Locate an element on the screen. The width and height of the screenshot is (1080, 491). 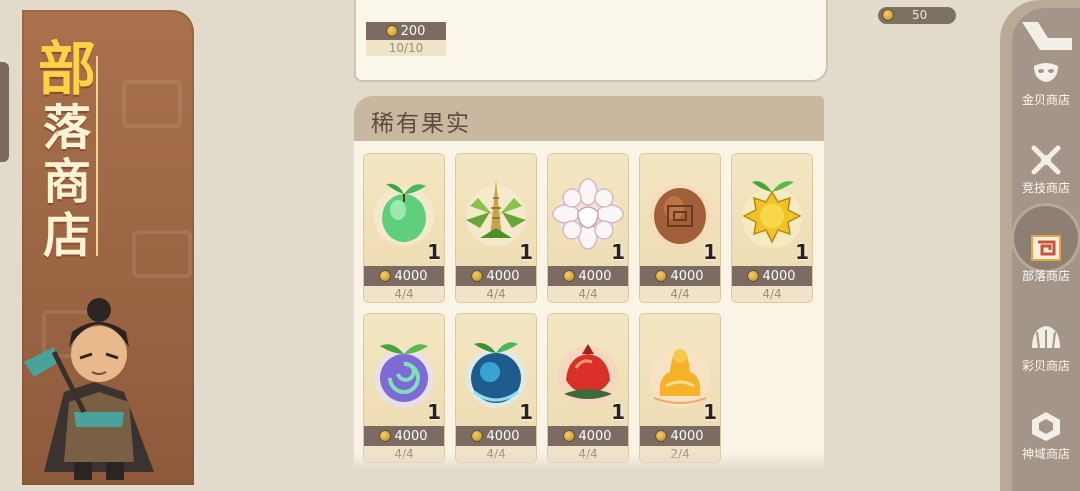
tribal-emblem-icon is located at coordinates (1046, 248).